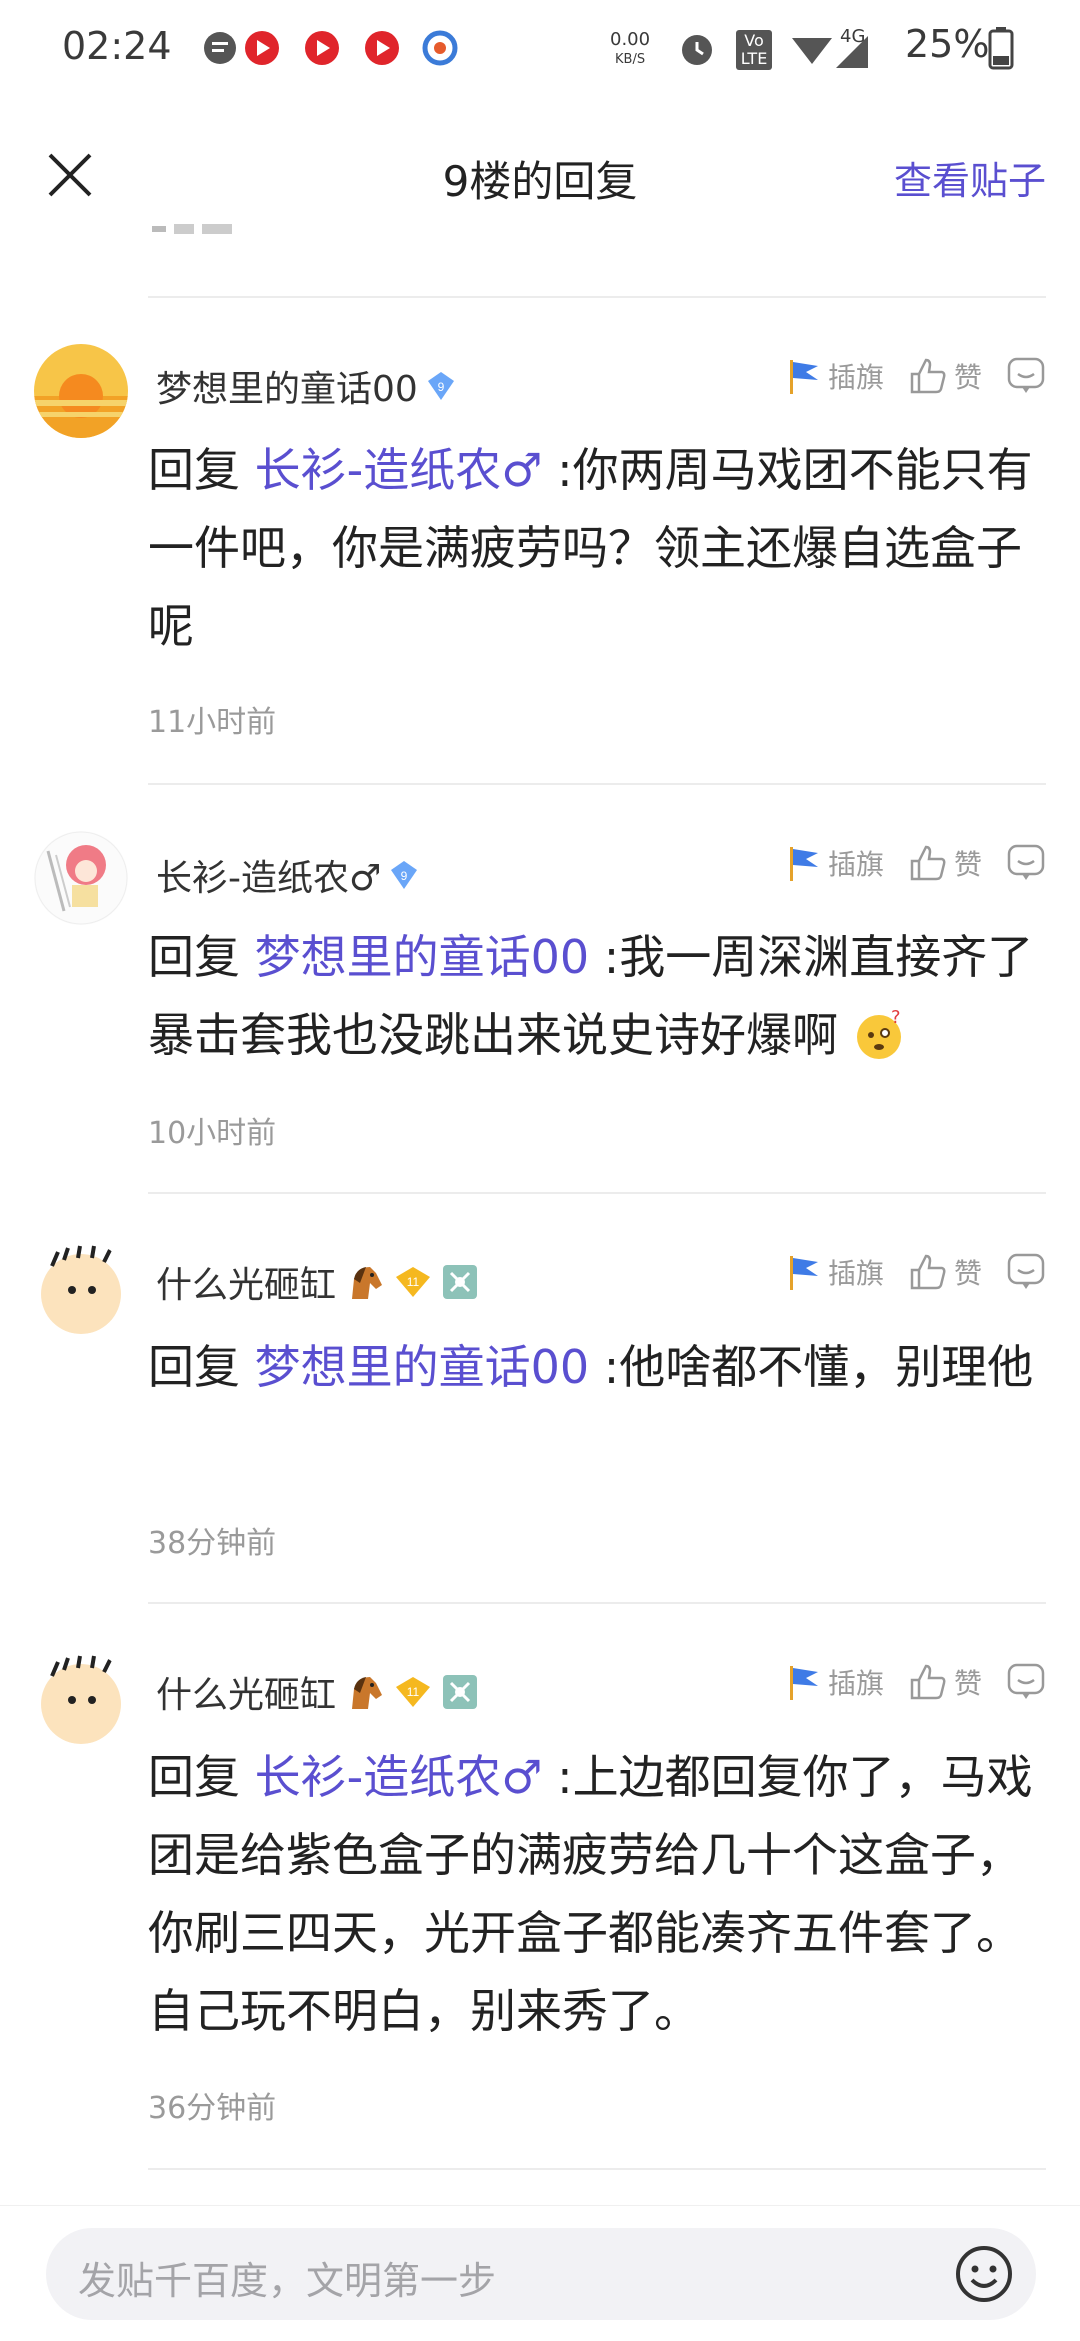 This screenshot has width=1080, height=2341. I want to click on reply-input-placeholder: 发贴千百度，文明第一步, so click(287, 2281).